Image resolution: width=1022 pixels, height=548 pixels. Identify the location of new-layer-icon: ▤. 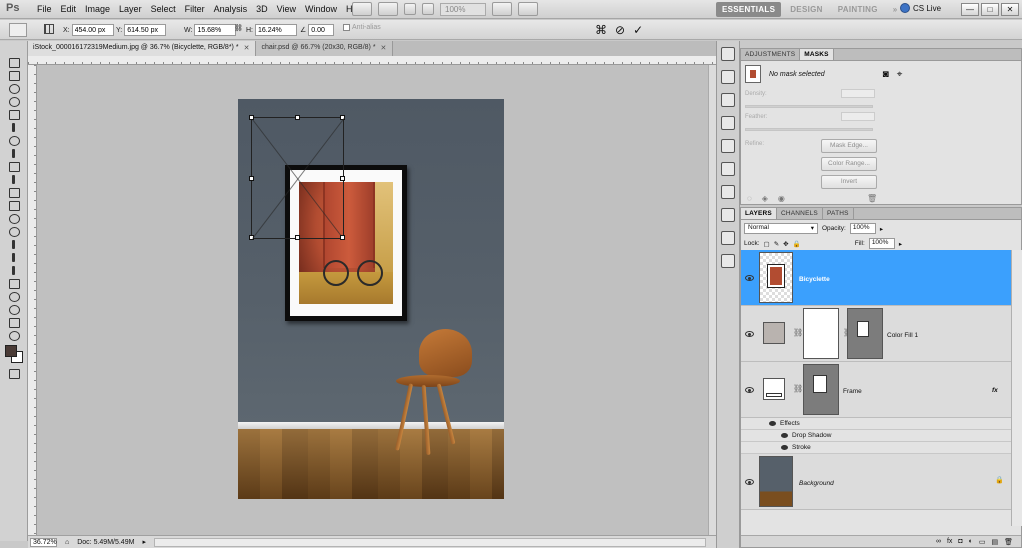
(994, 542).